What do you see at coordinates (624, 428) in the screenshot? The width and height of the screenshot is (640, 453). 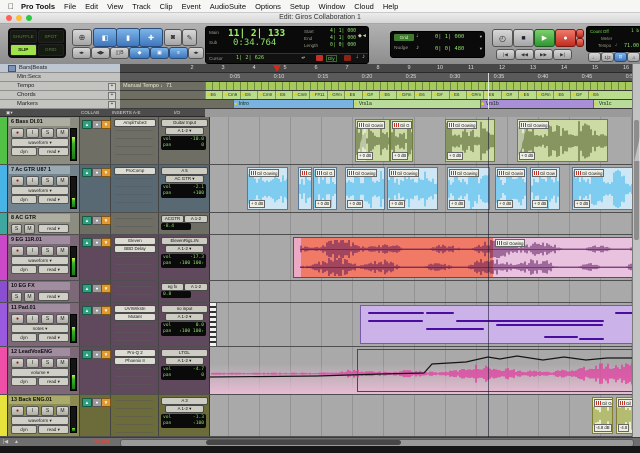 I see `clip-gain-badge: -4.8` at bounding box center [624, 428].